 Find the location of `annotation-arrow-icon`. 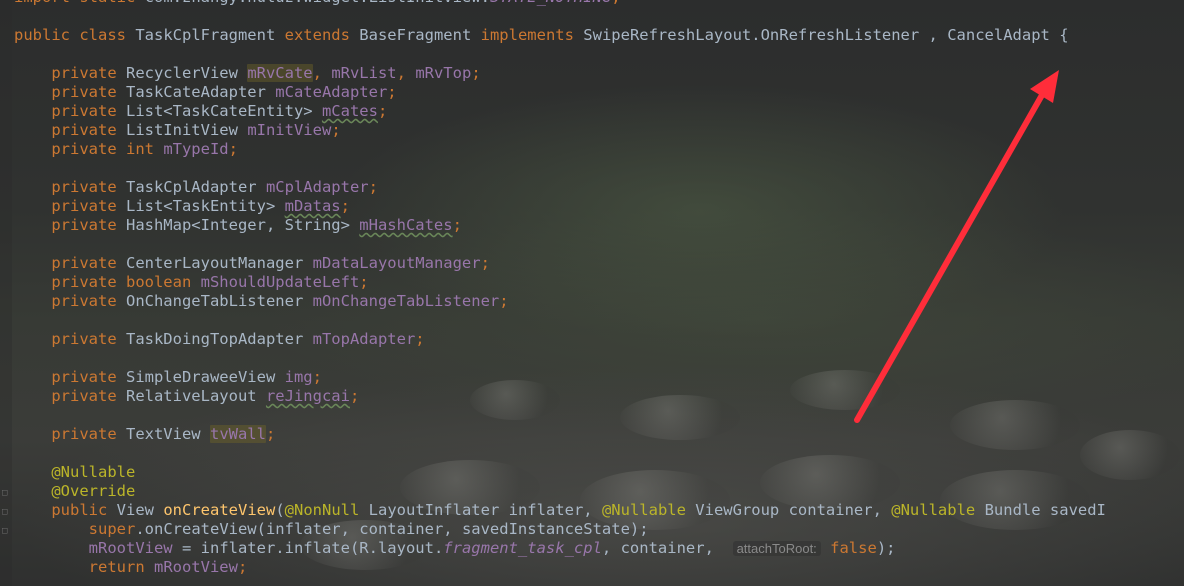

annotation-arrow-icon is located at coordinates (956, 246).